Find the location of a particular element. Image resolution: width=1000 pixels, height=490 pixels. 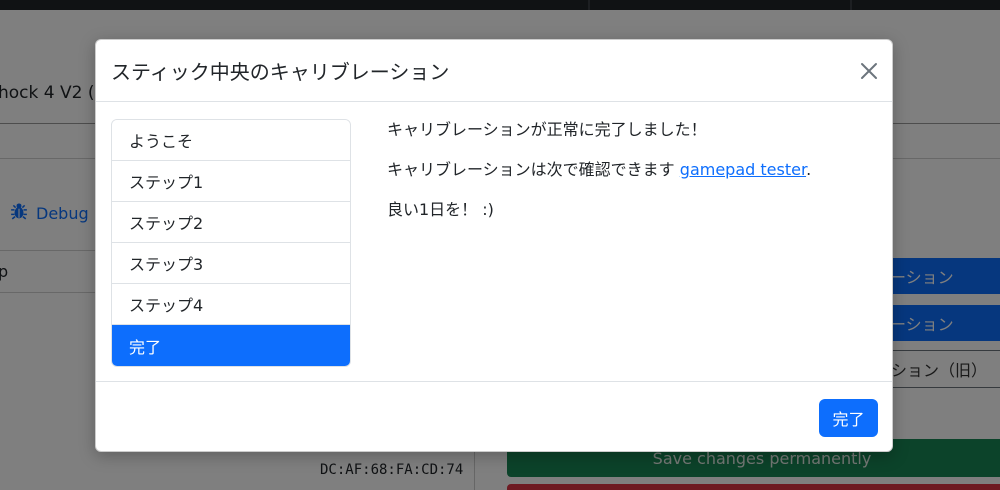

modal-header: スティック中央のキャリブレーション is located at coordinates (494, 71).